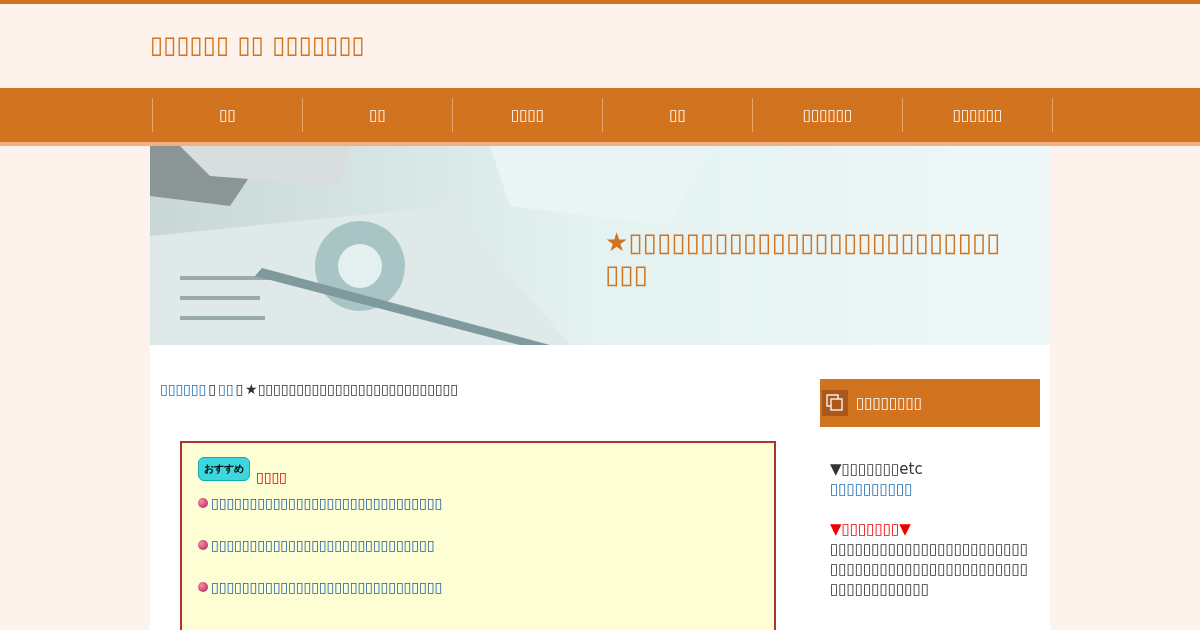 The image size is (1200, 630). Describe the element at coordinates (183, 389) in the screenshot. I see `breadcrumb-link: ▯▯▯▯▯▯` at that location.